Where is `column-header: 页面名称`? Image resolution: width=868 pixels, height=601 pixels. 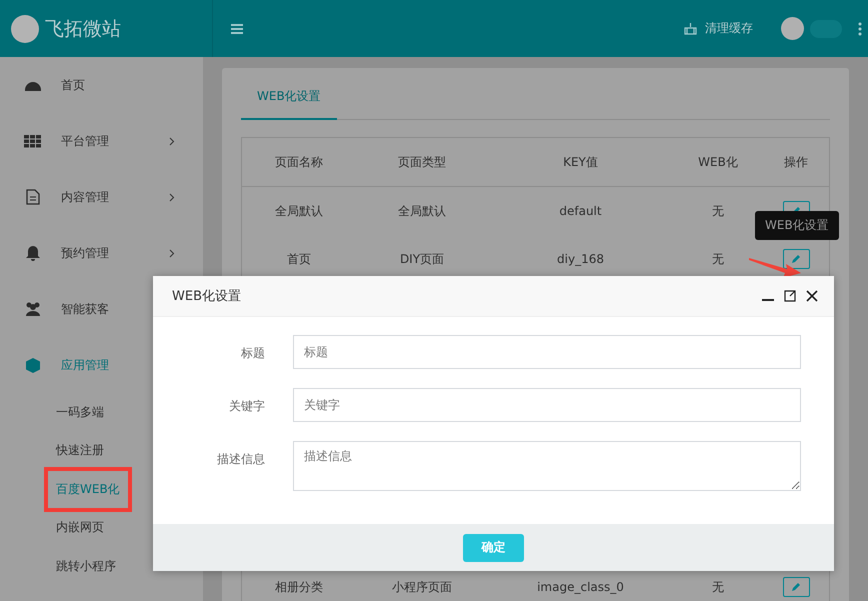 column-header: 页面名称 is located at coordinates (299, 162).